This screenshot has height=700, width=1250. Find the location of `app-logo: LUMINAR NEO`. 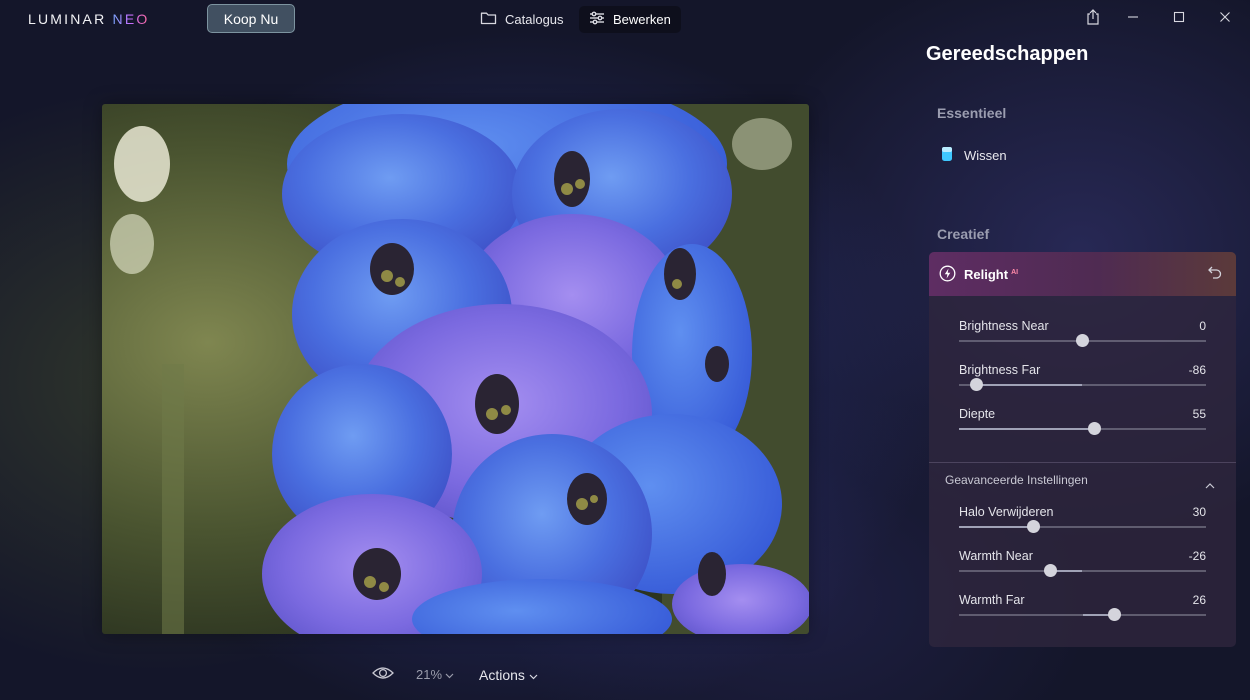

app-logo: LUMINAR NEO is located at coordinates (88, 19).